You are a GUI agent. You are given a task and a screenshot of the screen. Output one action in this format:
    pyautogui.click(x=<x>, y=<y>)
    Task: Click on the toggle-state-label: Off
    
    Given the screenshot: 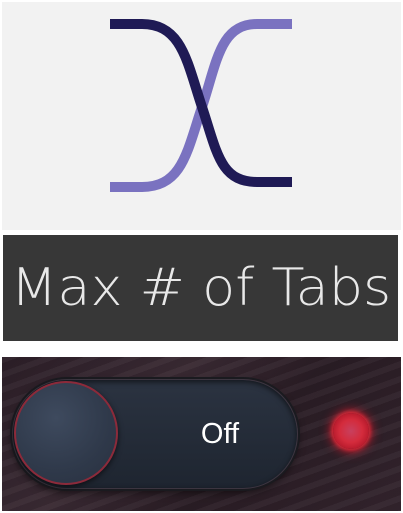 What is the action you would take?
    pyautogui.click(x=220, y=433)
    